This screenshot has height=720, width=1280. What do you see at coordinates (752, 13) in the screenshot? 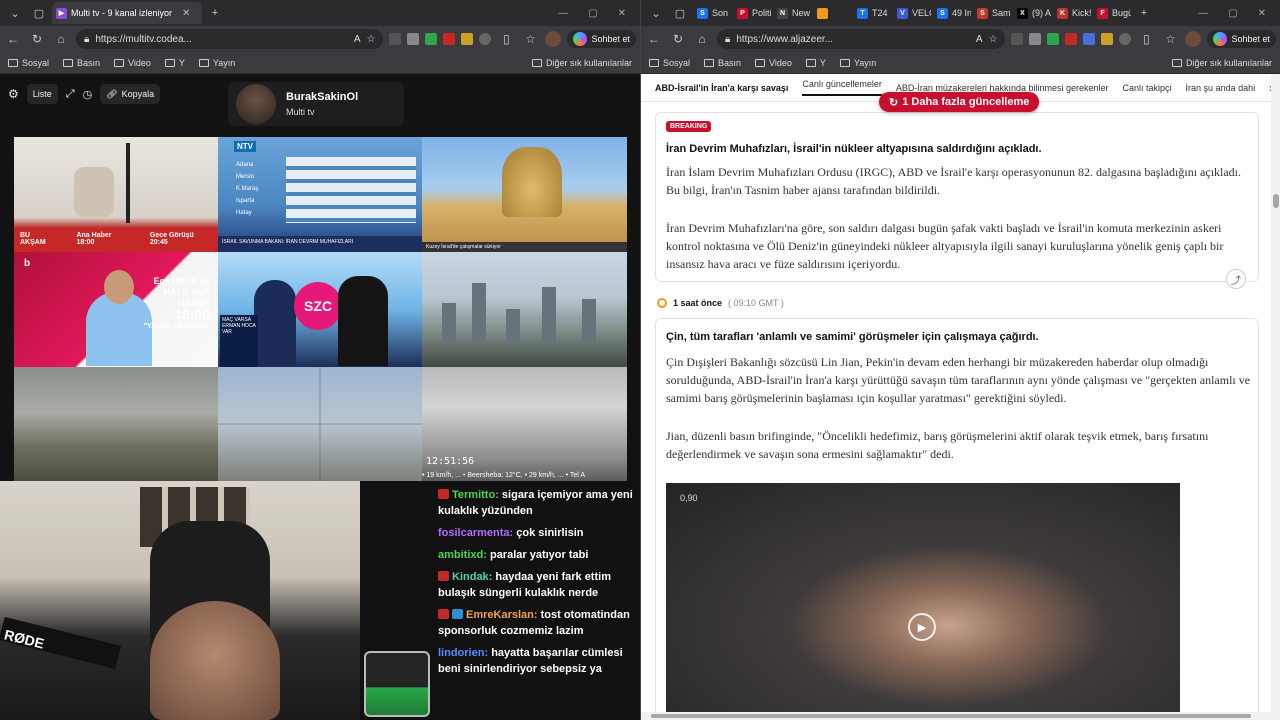
I see `browser-tab: P Politi` at bounding box center [752, 13].